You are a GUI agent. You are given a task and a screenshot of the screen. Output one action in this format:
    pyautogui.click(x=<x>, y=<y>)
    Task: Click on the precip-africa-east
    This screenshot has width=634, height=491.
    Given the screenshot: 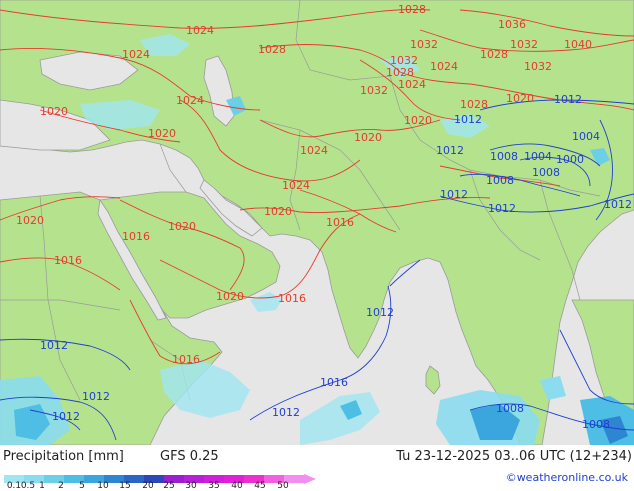 What is the action you would take?
    pyautogui.click(x=205, y=389)
    